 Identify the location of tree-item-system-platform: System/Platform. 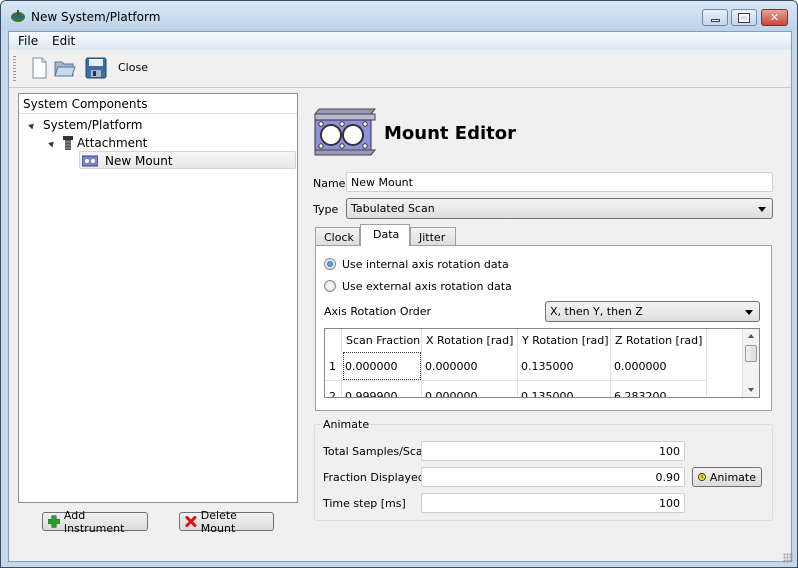
(85, 125).